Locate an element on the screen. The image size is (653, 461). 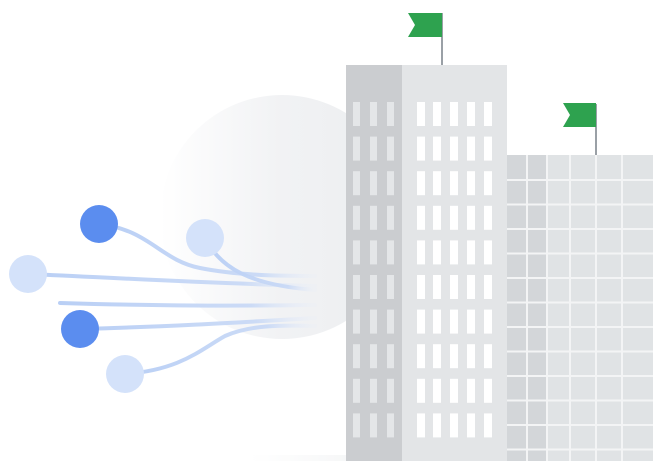
network-line is located at coordinates (187, 304).